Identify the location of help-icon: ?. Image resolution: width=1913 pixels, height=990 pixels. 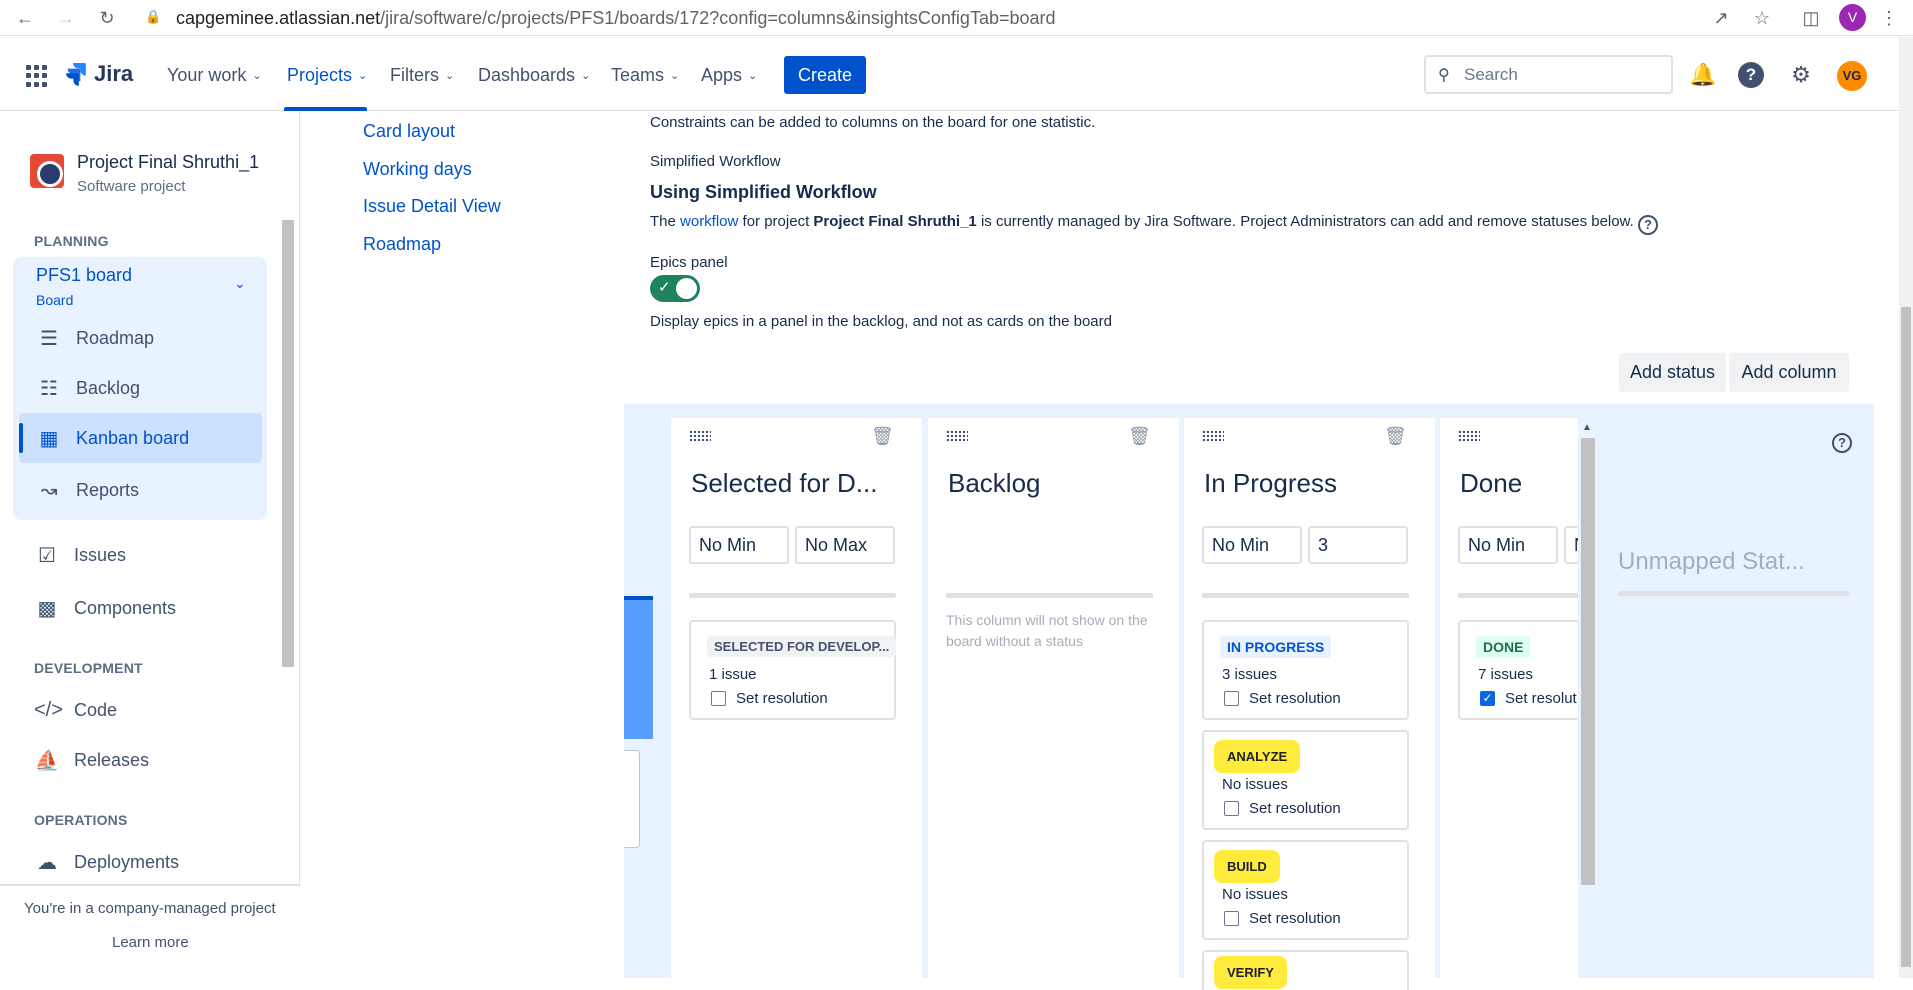
(1751, 75).